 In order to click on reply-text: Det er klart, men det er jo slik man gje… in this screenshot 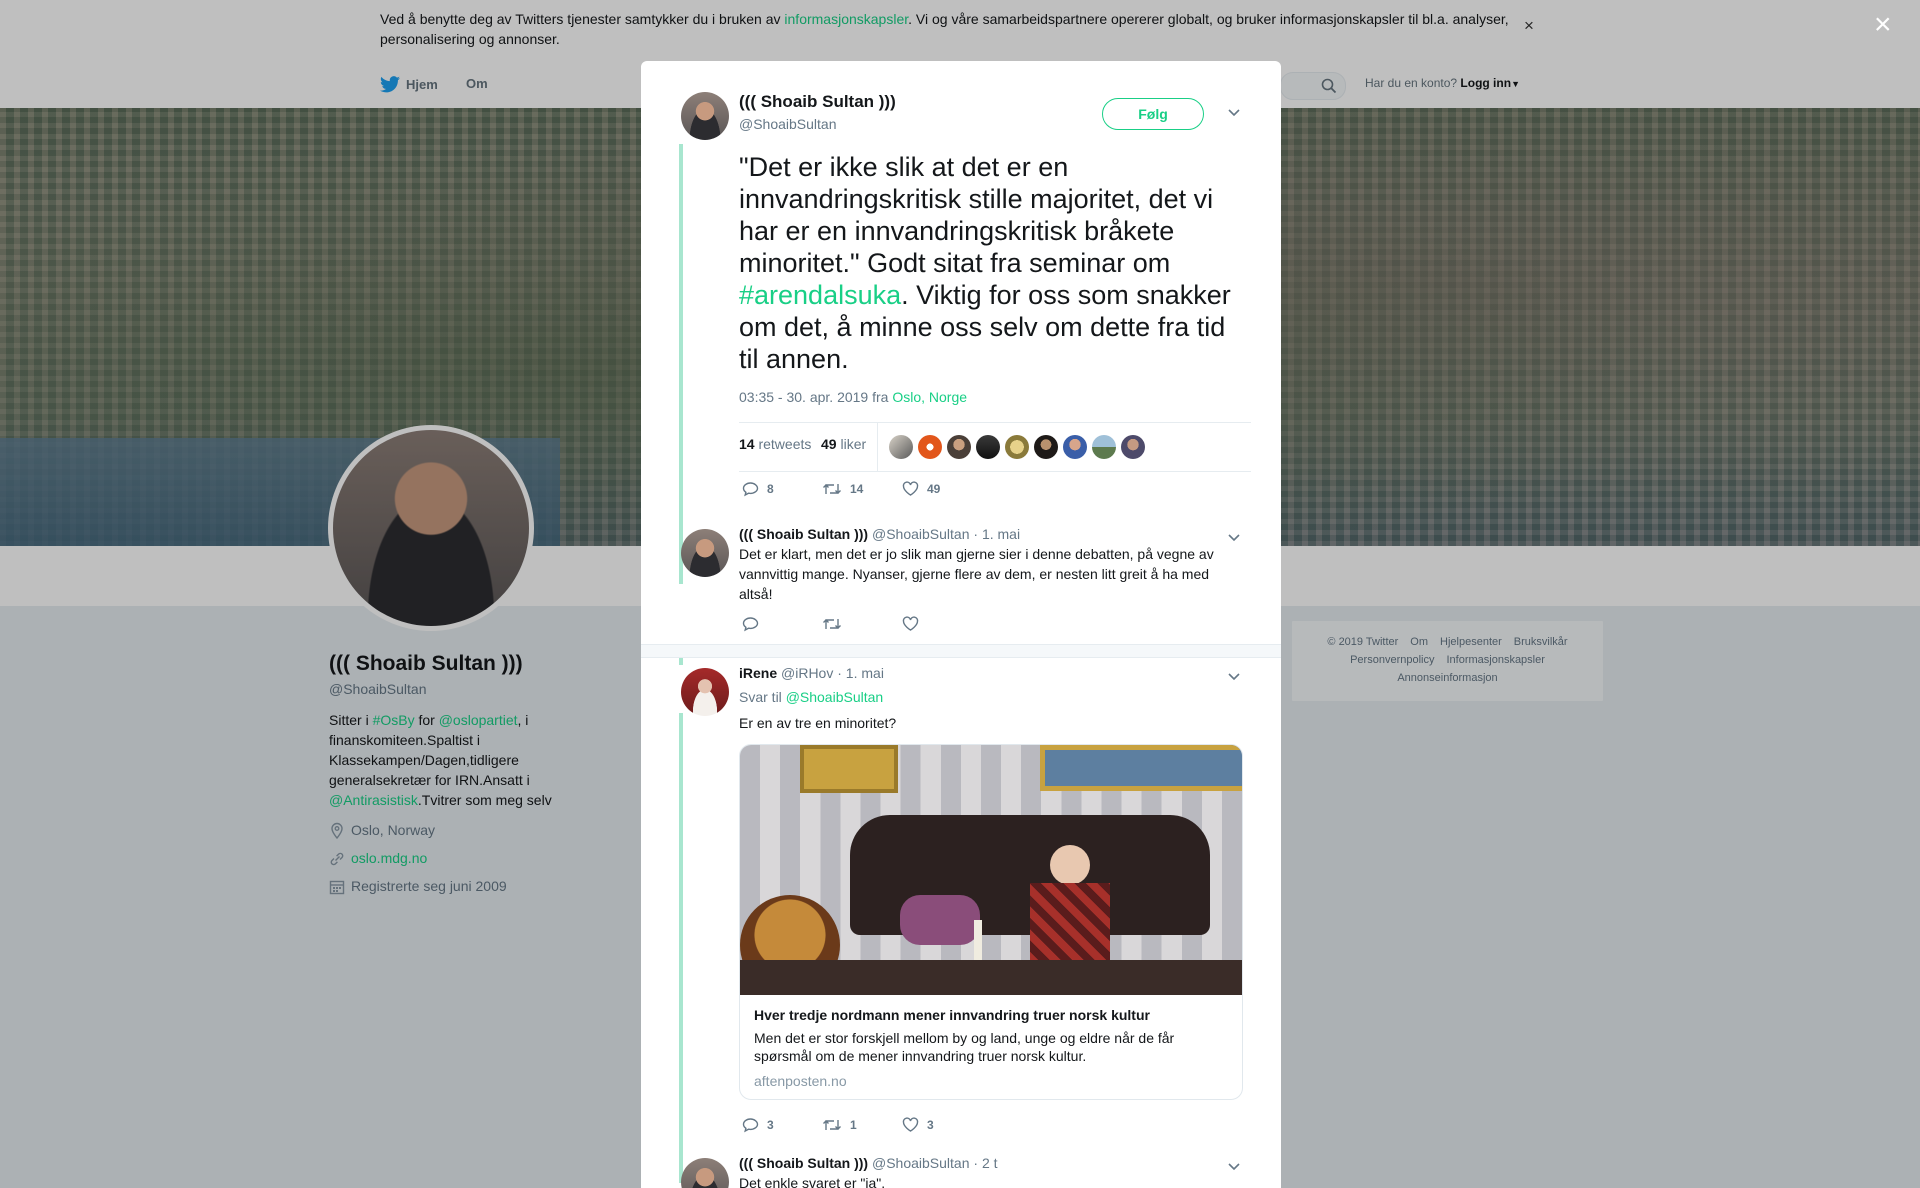, I will do `click(976, 574)`.